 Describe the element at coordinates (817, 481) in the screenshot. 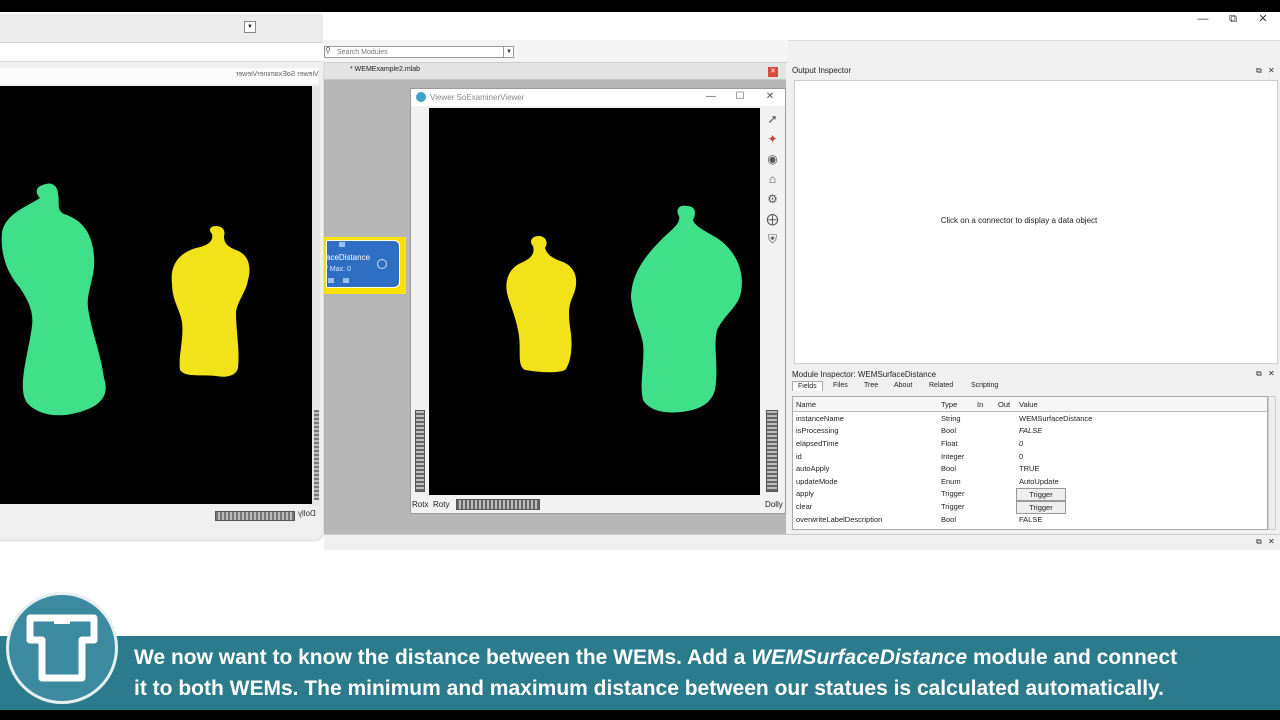

I see `field-name: updateMode` at that location.